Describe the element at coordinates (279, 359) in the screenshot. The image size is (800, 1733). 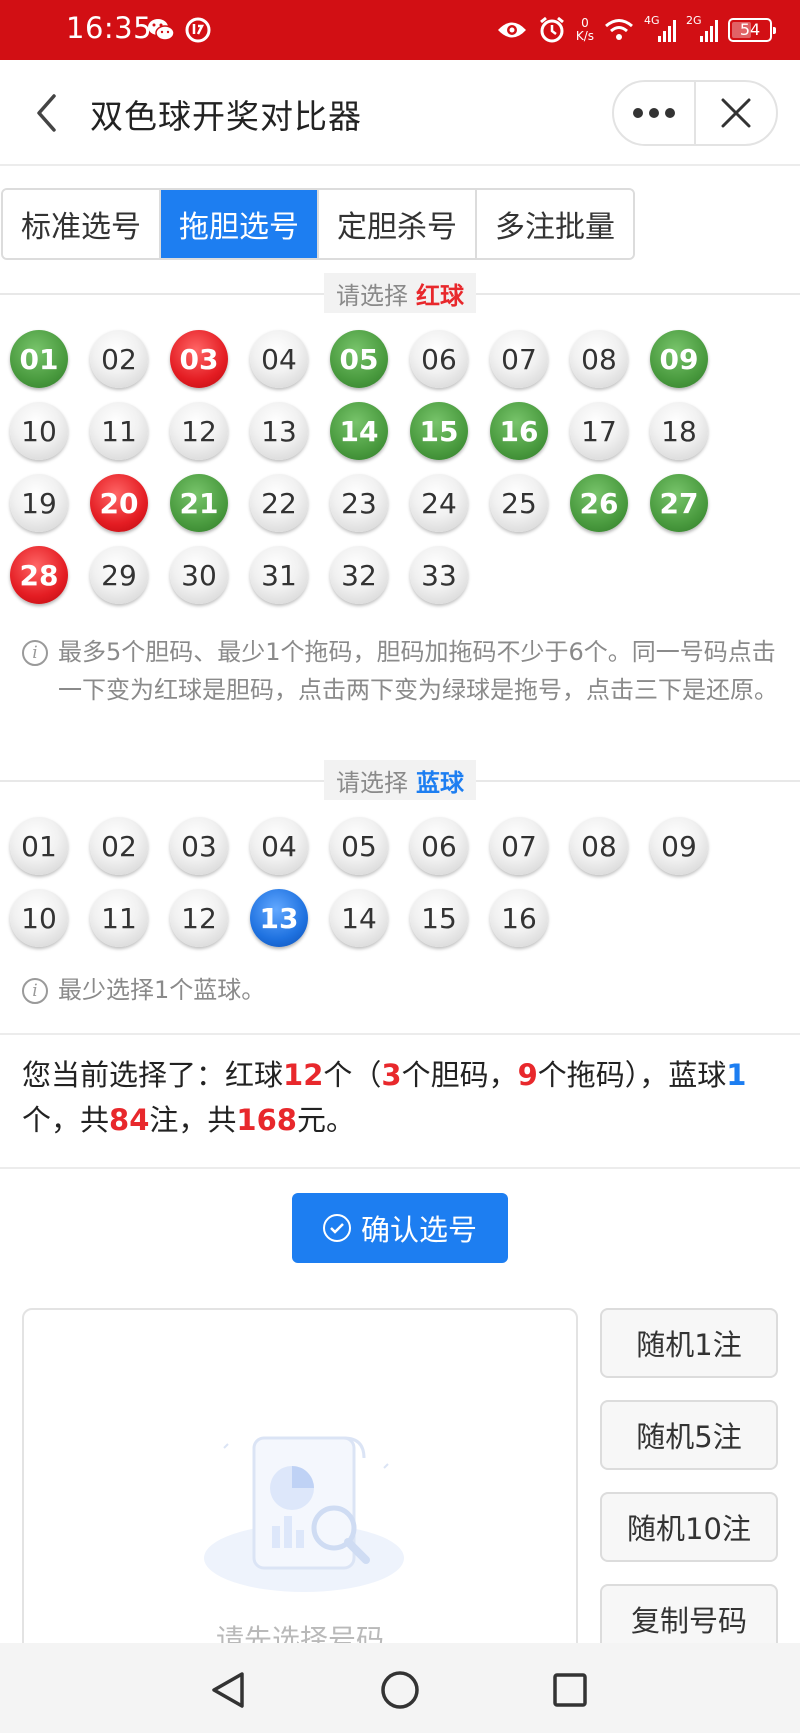
I see `red-ball-04: 04` at that location.